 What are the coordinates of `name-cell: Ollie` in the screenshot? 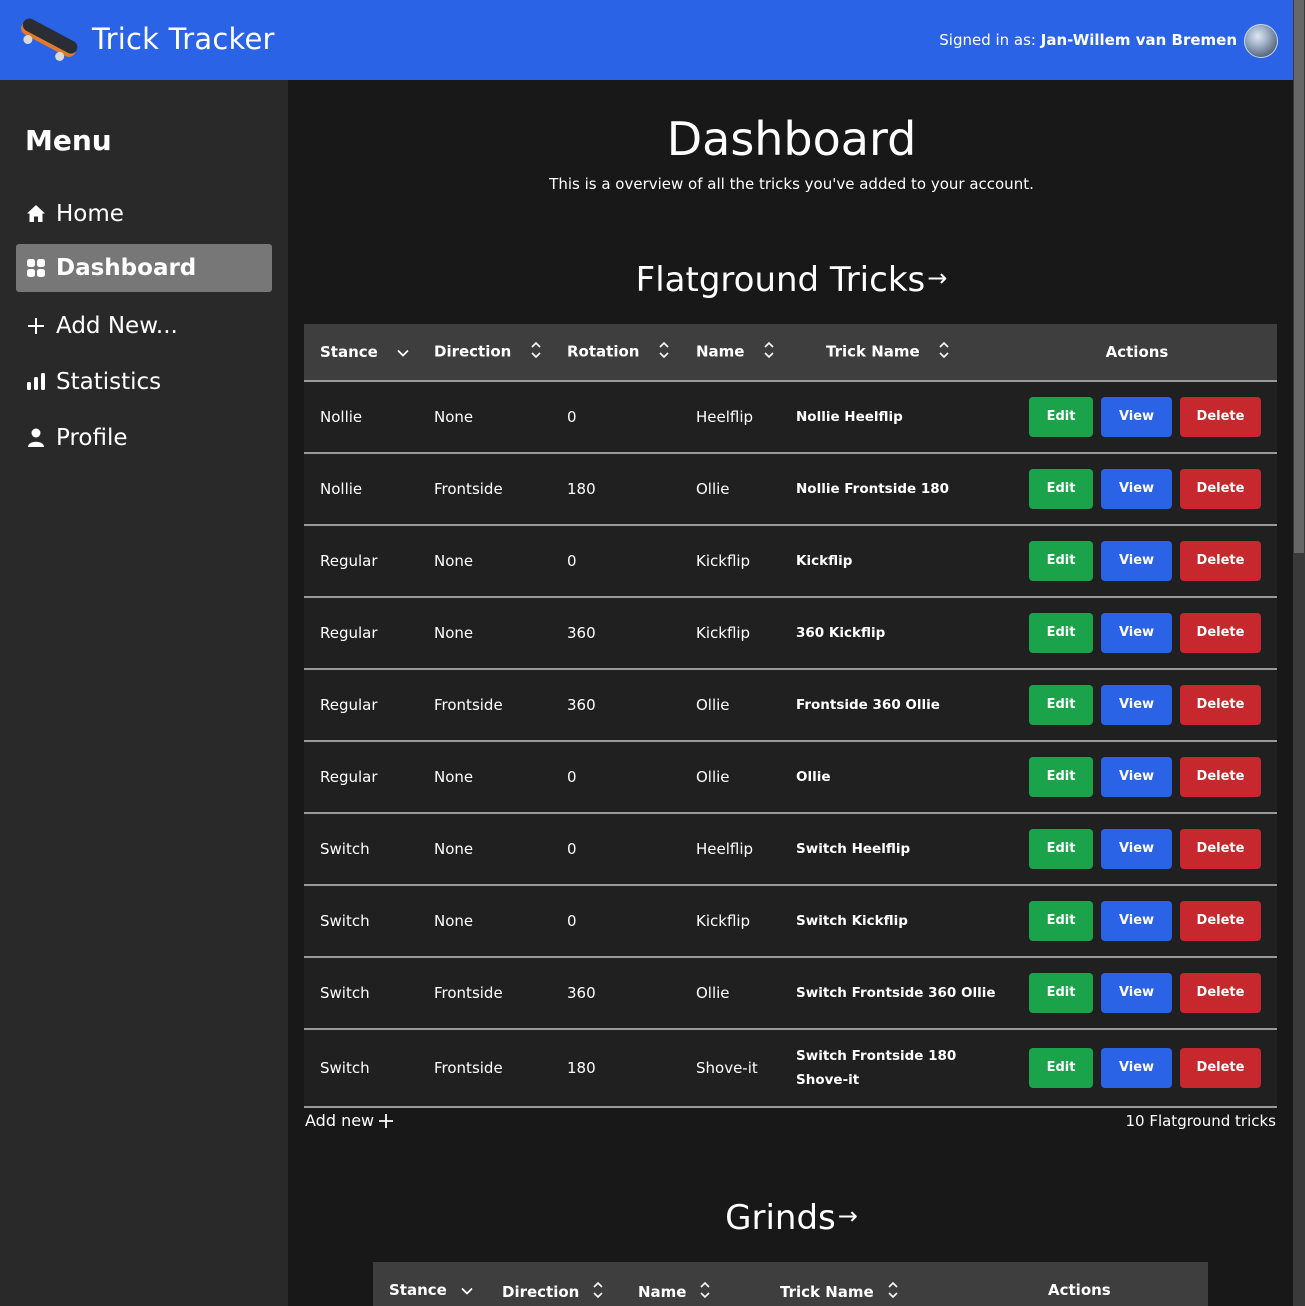 It's located at (734, 489).